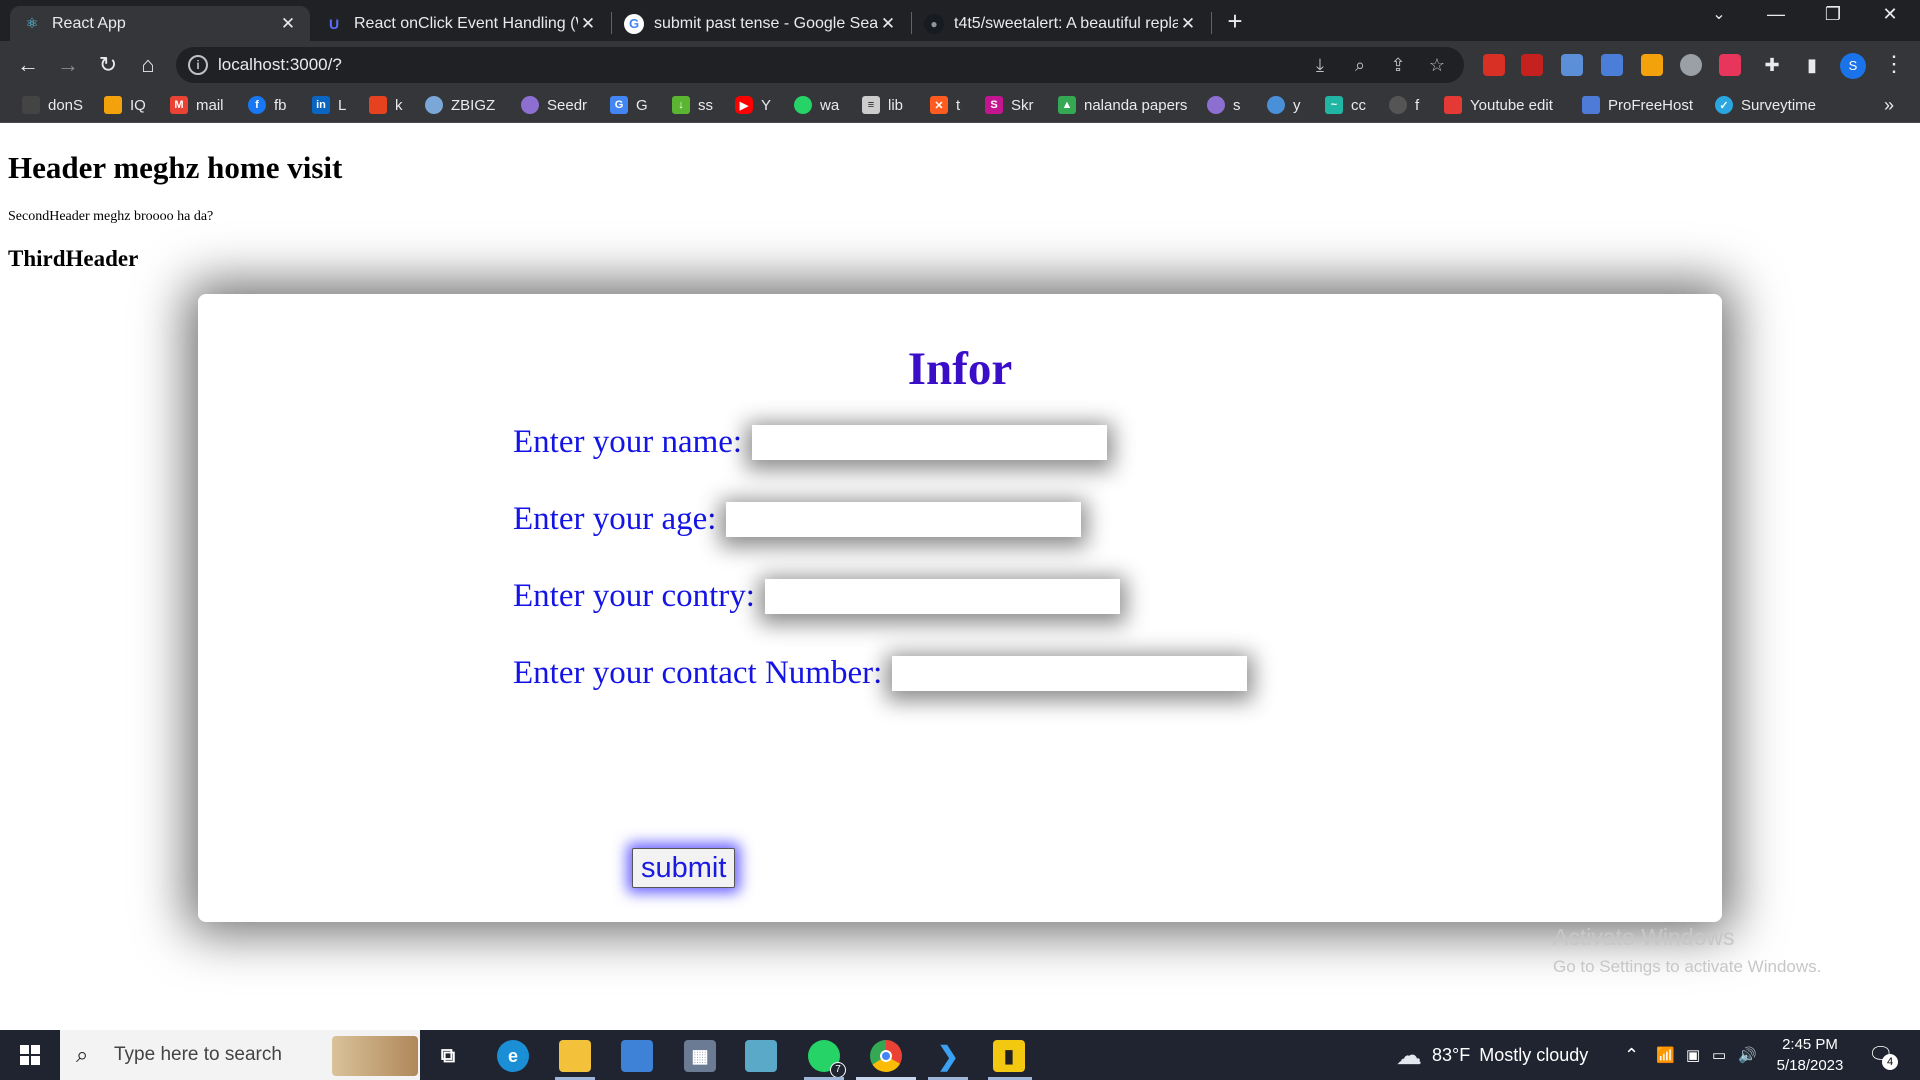 The image size is (1920, 1080). What do you see at coordinates (1122, 105) in the screenshot?
I see `bookmark-item: ▲ nalanda papers` at bounding box center [1122, 105].